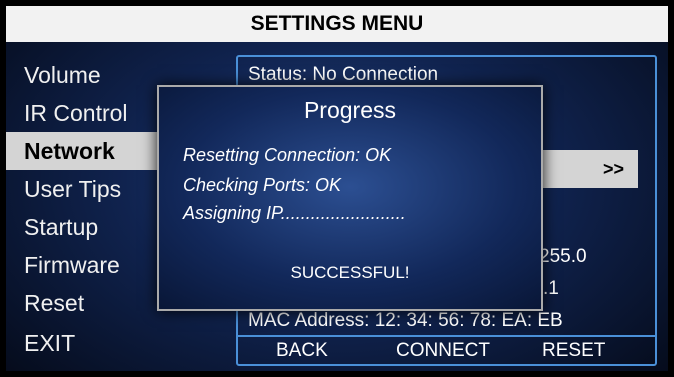  What do you see at coordinates (405, 320) in the screenshot?
I see `mac-address: MAC Address: 12: 34: 56: 78: EA: EB` at bounding box center [405, 320].